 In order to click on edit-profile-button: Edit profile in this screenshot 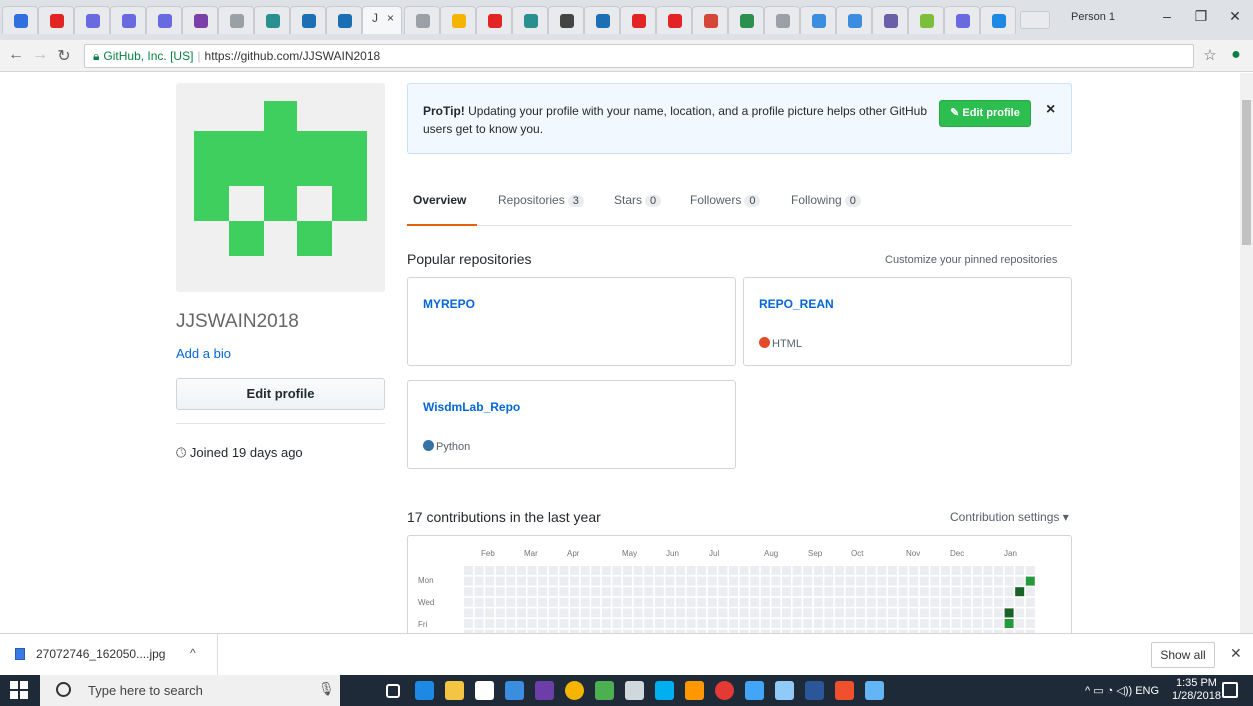, I will do `click(280, 394)`.